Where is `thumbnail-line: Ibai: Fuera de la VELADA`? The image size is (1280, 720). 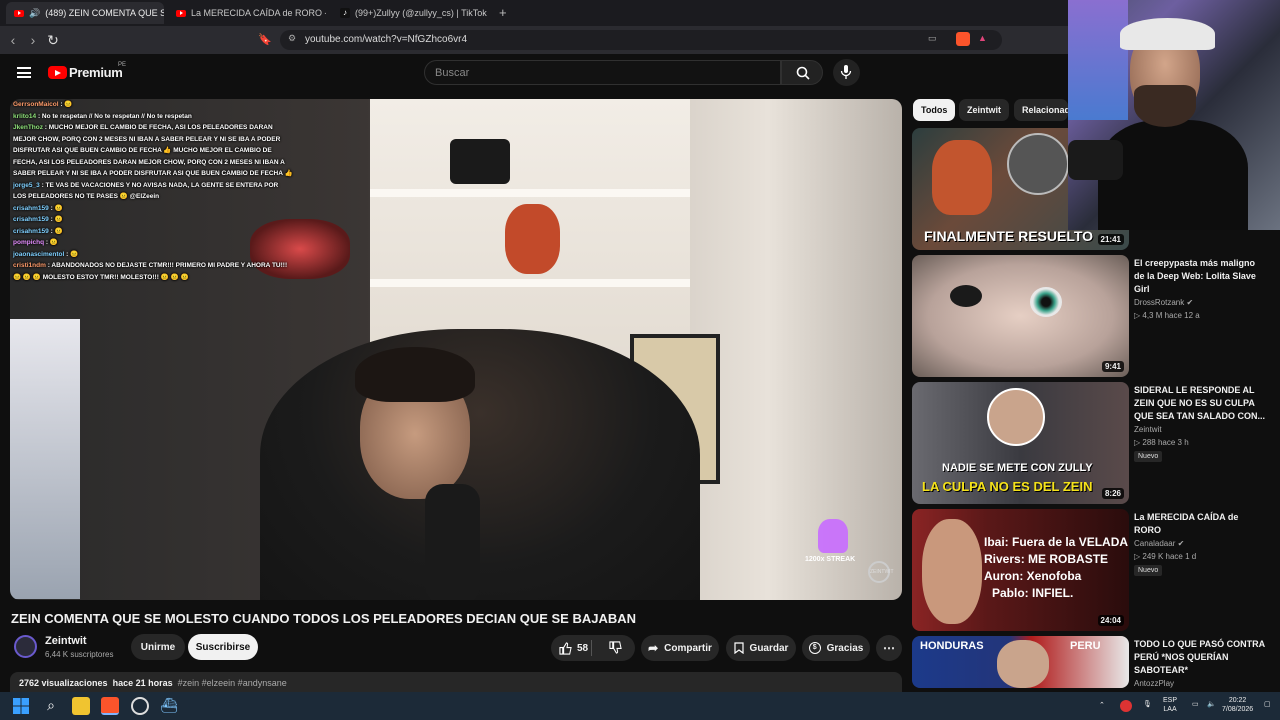 thumbnail-line: Ibai: Fuera de la VELADA is located at coordinates (1056, 542).